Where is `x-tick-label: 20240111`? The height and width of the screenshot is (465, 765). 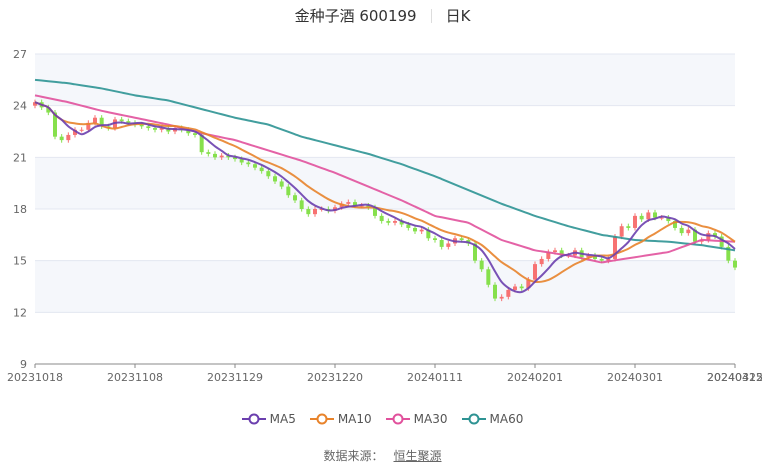 x-tick-label: 20240111 is located at coordinates (435, 377).